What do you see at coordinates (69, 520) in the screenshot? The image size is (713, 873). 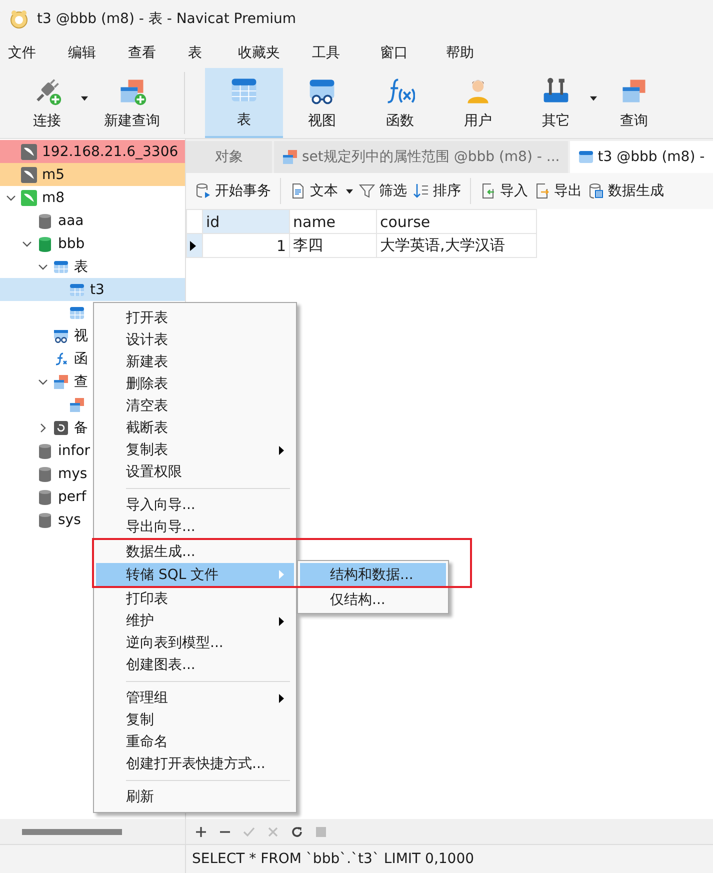 I see `tree-label: sys` at bounding box center [69, 520].